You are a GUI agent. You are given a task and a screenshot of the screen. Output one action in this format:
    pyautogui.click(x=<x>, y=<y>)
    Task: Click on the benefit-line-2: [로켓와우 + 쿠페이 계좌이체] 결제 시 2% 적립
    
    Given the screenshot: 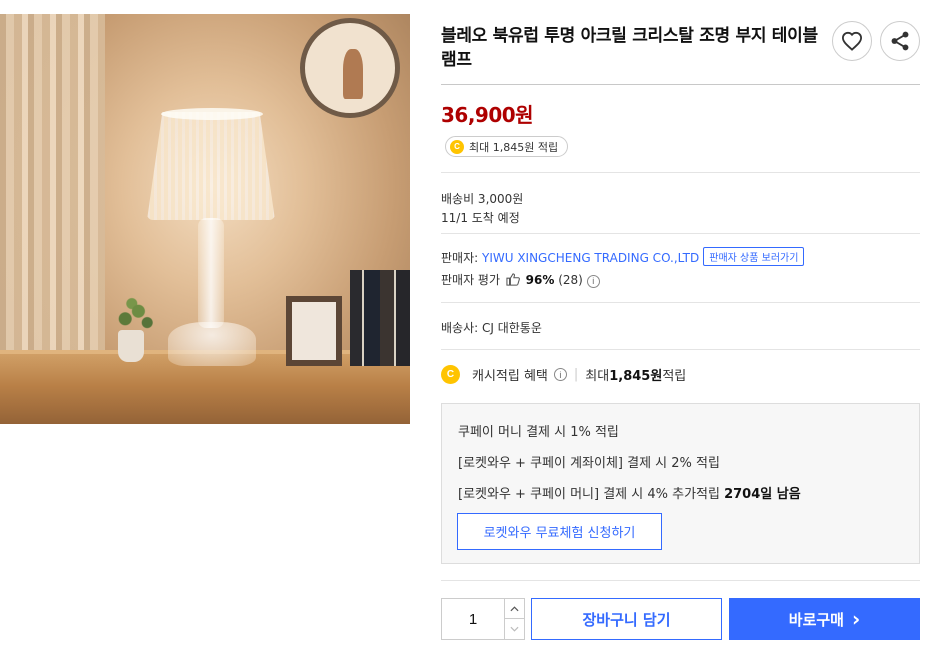 What is the action you would take?
    pyautogui.click(x=589, y=463)
    